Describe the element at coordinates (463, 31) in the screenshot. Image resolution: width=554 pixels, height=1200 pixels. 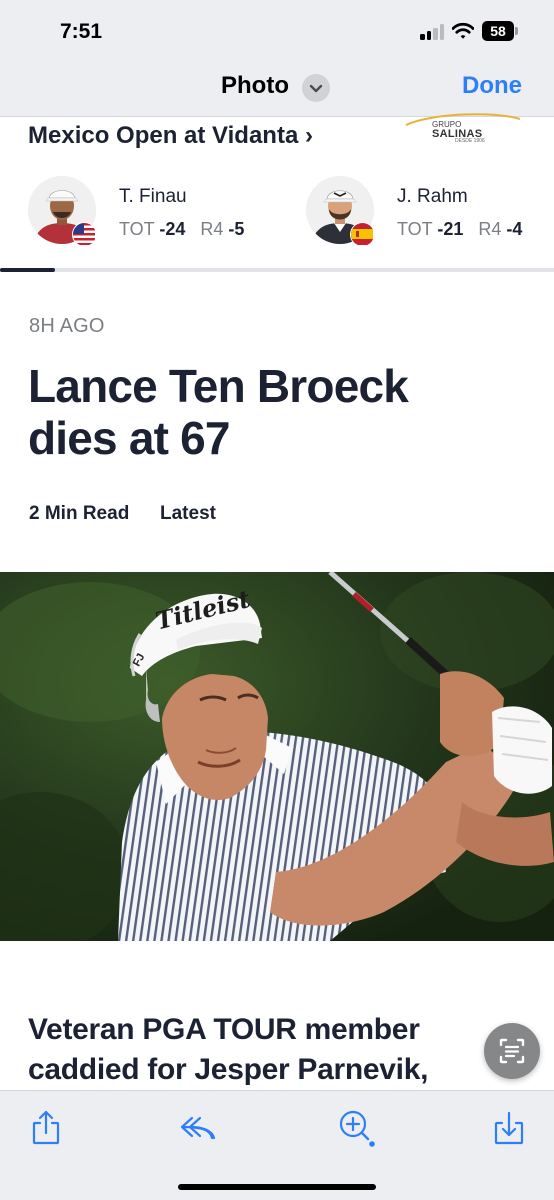
I see `wifi-icon` at that location.